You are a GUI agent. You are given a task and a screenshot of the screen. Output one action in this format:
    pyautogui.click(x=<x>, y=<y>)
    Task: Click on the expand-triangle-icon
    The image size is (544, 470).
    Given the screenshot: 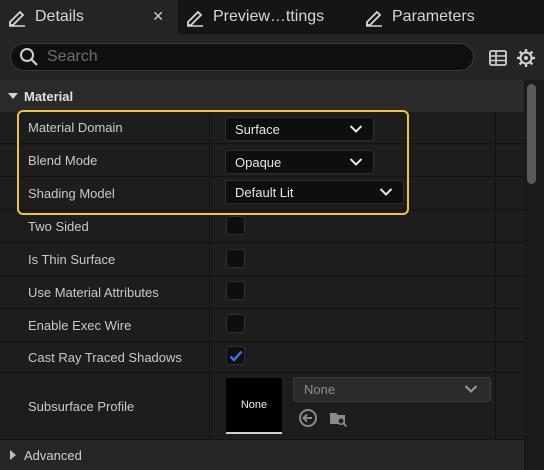 What is the action you would take?
    pyautogui.click(x=13, y=455)
    